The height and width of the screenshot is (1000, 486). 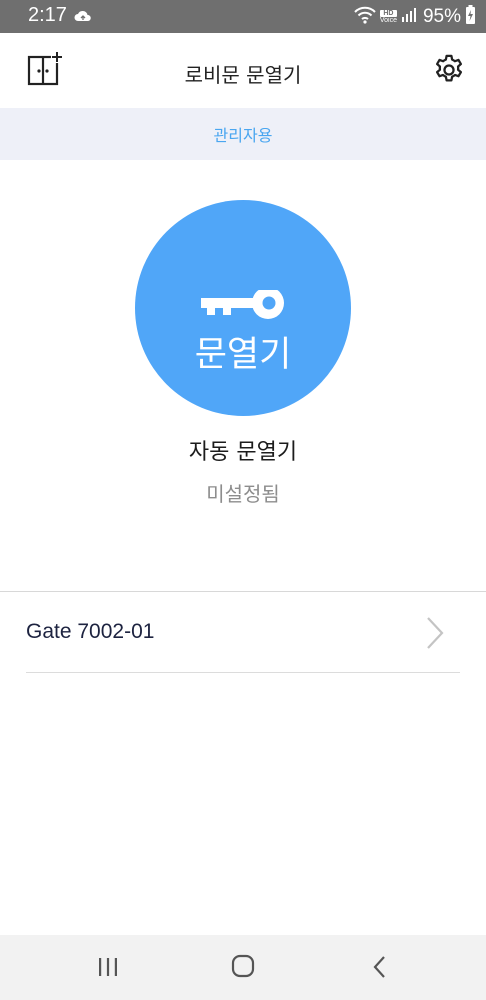 I want to click on home-icon, so click(x=243, y=968).